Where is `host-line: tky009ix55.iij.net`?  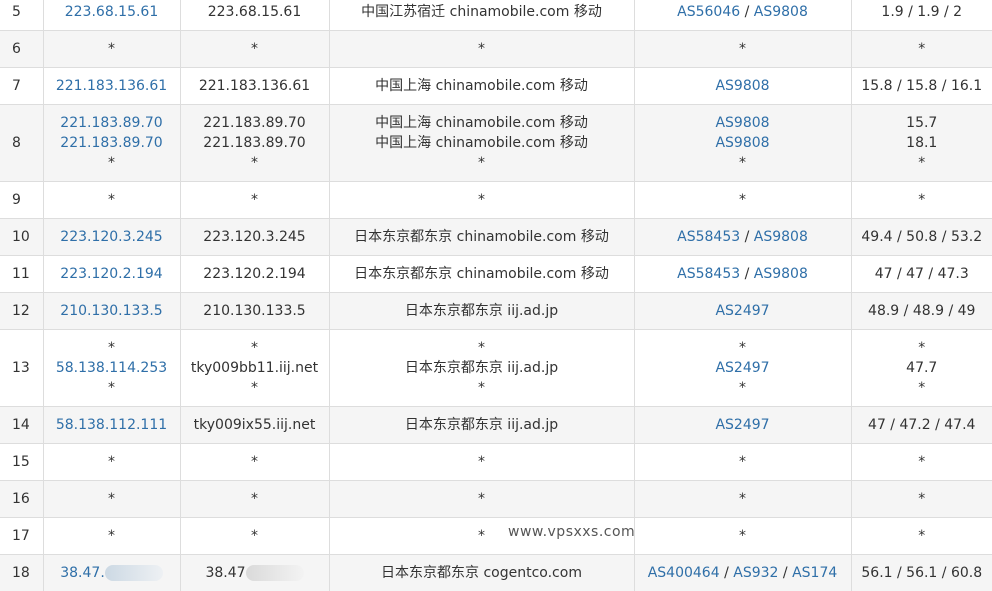
host-line: tky009ix55.iij.net is located at coordinates (255, 425).